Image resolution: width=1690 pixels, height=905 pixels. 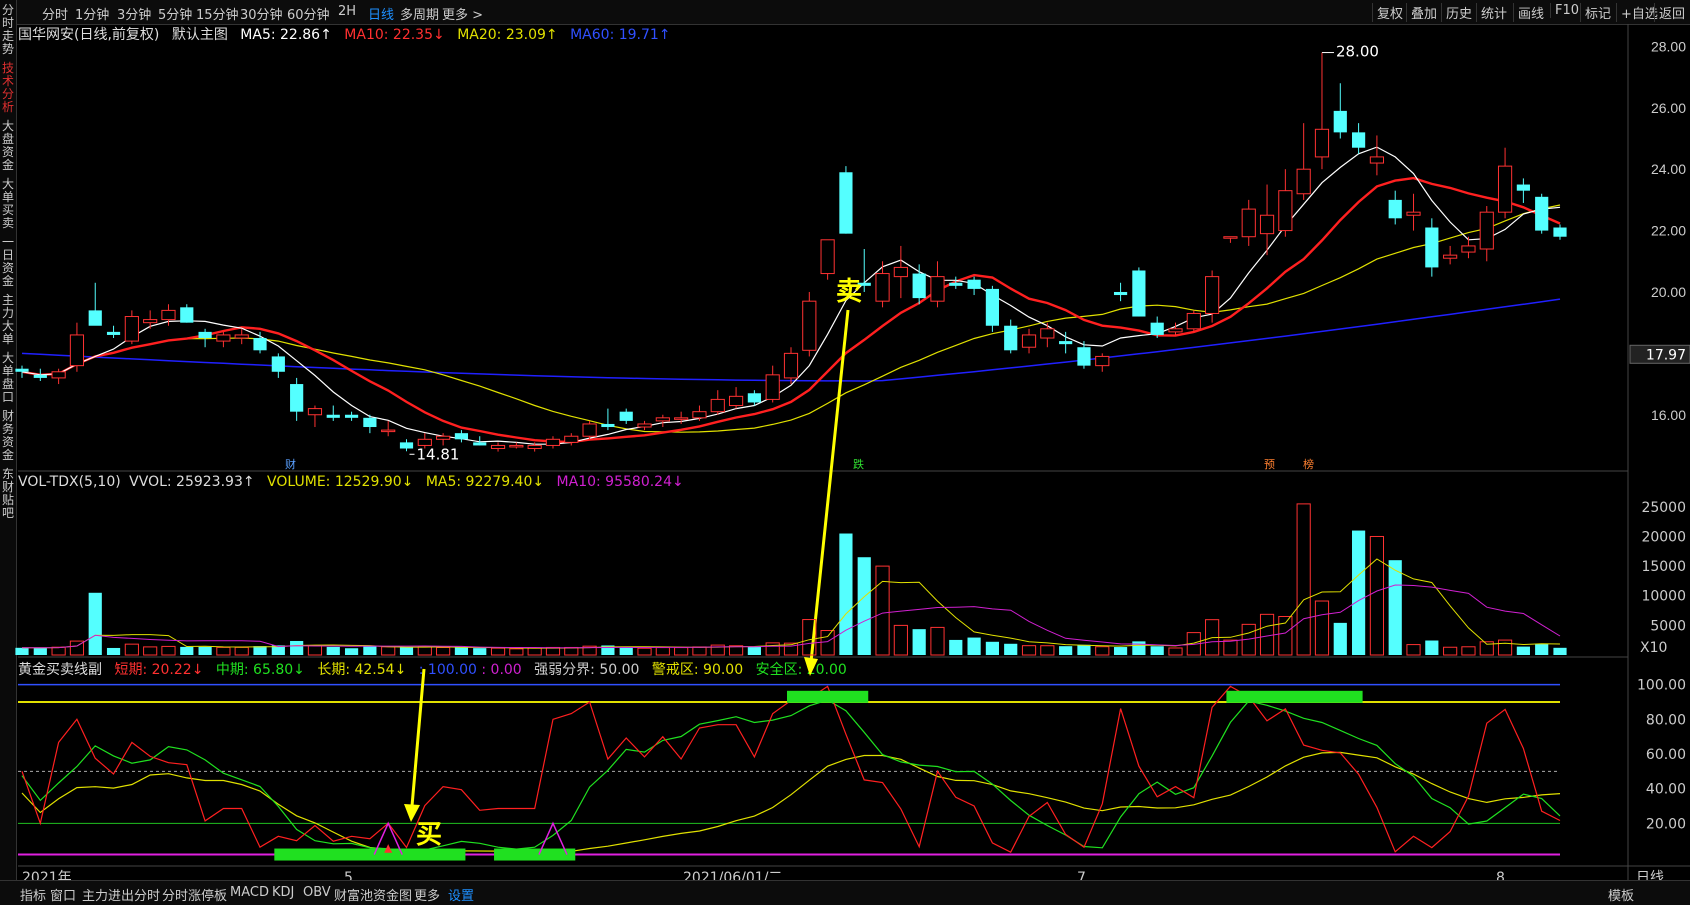 I want to click on event-mark: 预, so click(x=1269, y=464).